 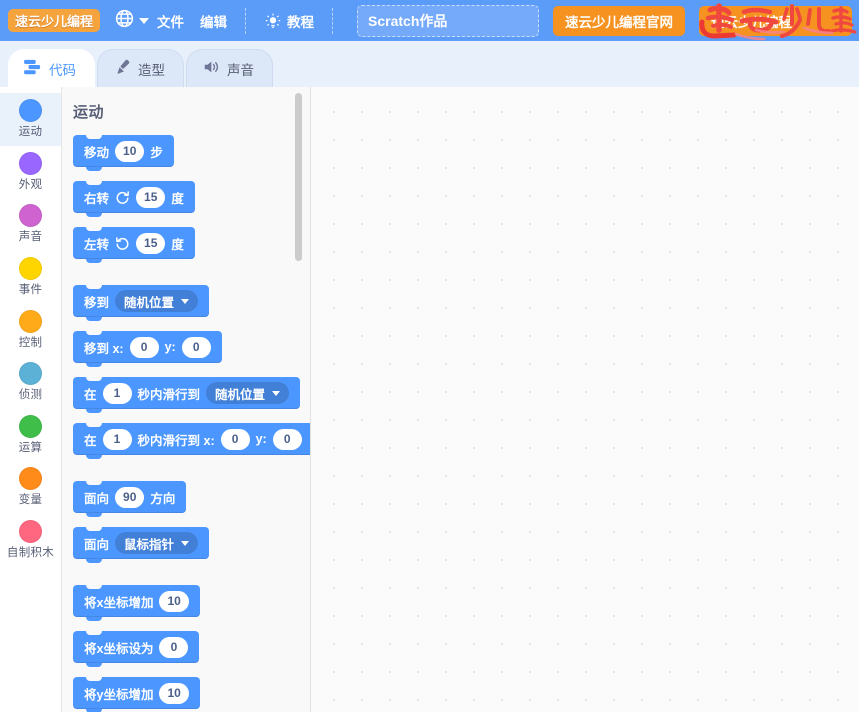 I want to click on block-glide-xy-pre: 在, so click(x=90, y=440).